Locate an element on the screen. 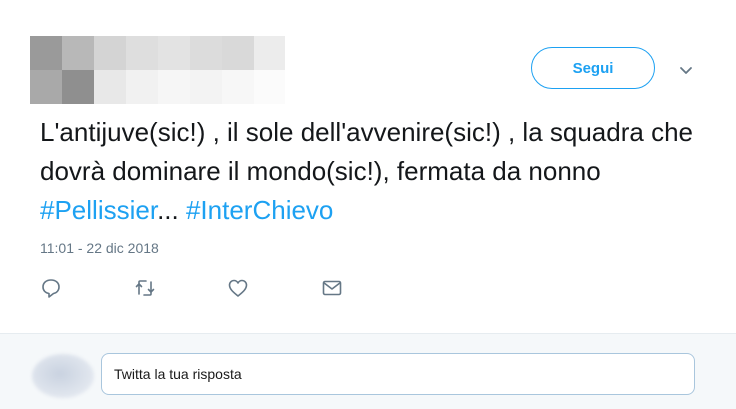 Image resolution: width=736 pixels, height=409 pixels. hashtag-link-interchievo: #InterChievo is located at coordinates (259, 210).